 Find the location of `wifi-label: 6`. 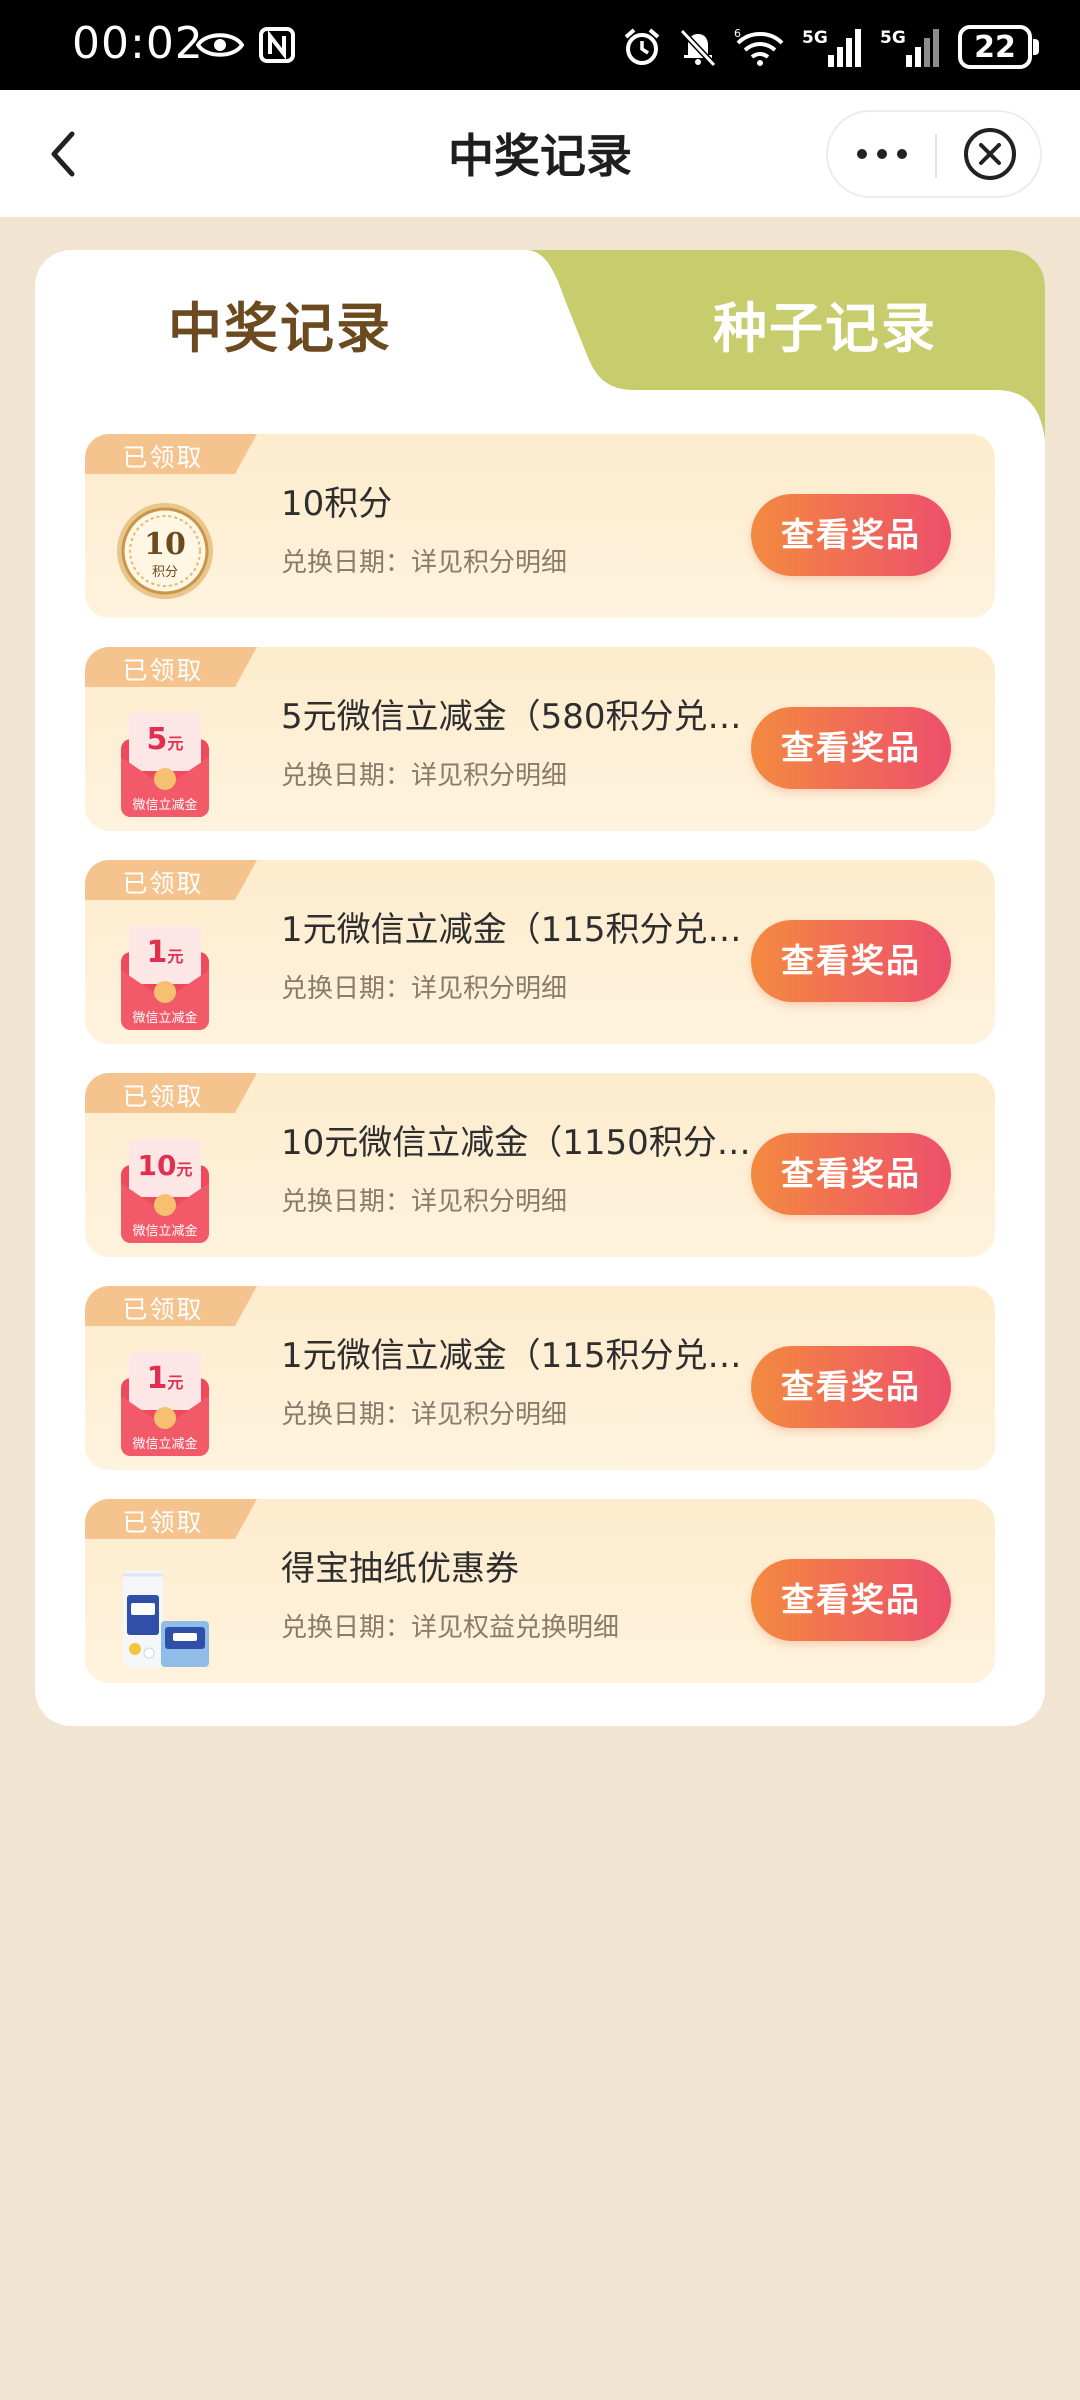

wifi-label: 6 is located at coordinates (737, 33).